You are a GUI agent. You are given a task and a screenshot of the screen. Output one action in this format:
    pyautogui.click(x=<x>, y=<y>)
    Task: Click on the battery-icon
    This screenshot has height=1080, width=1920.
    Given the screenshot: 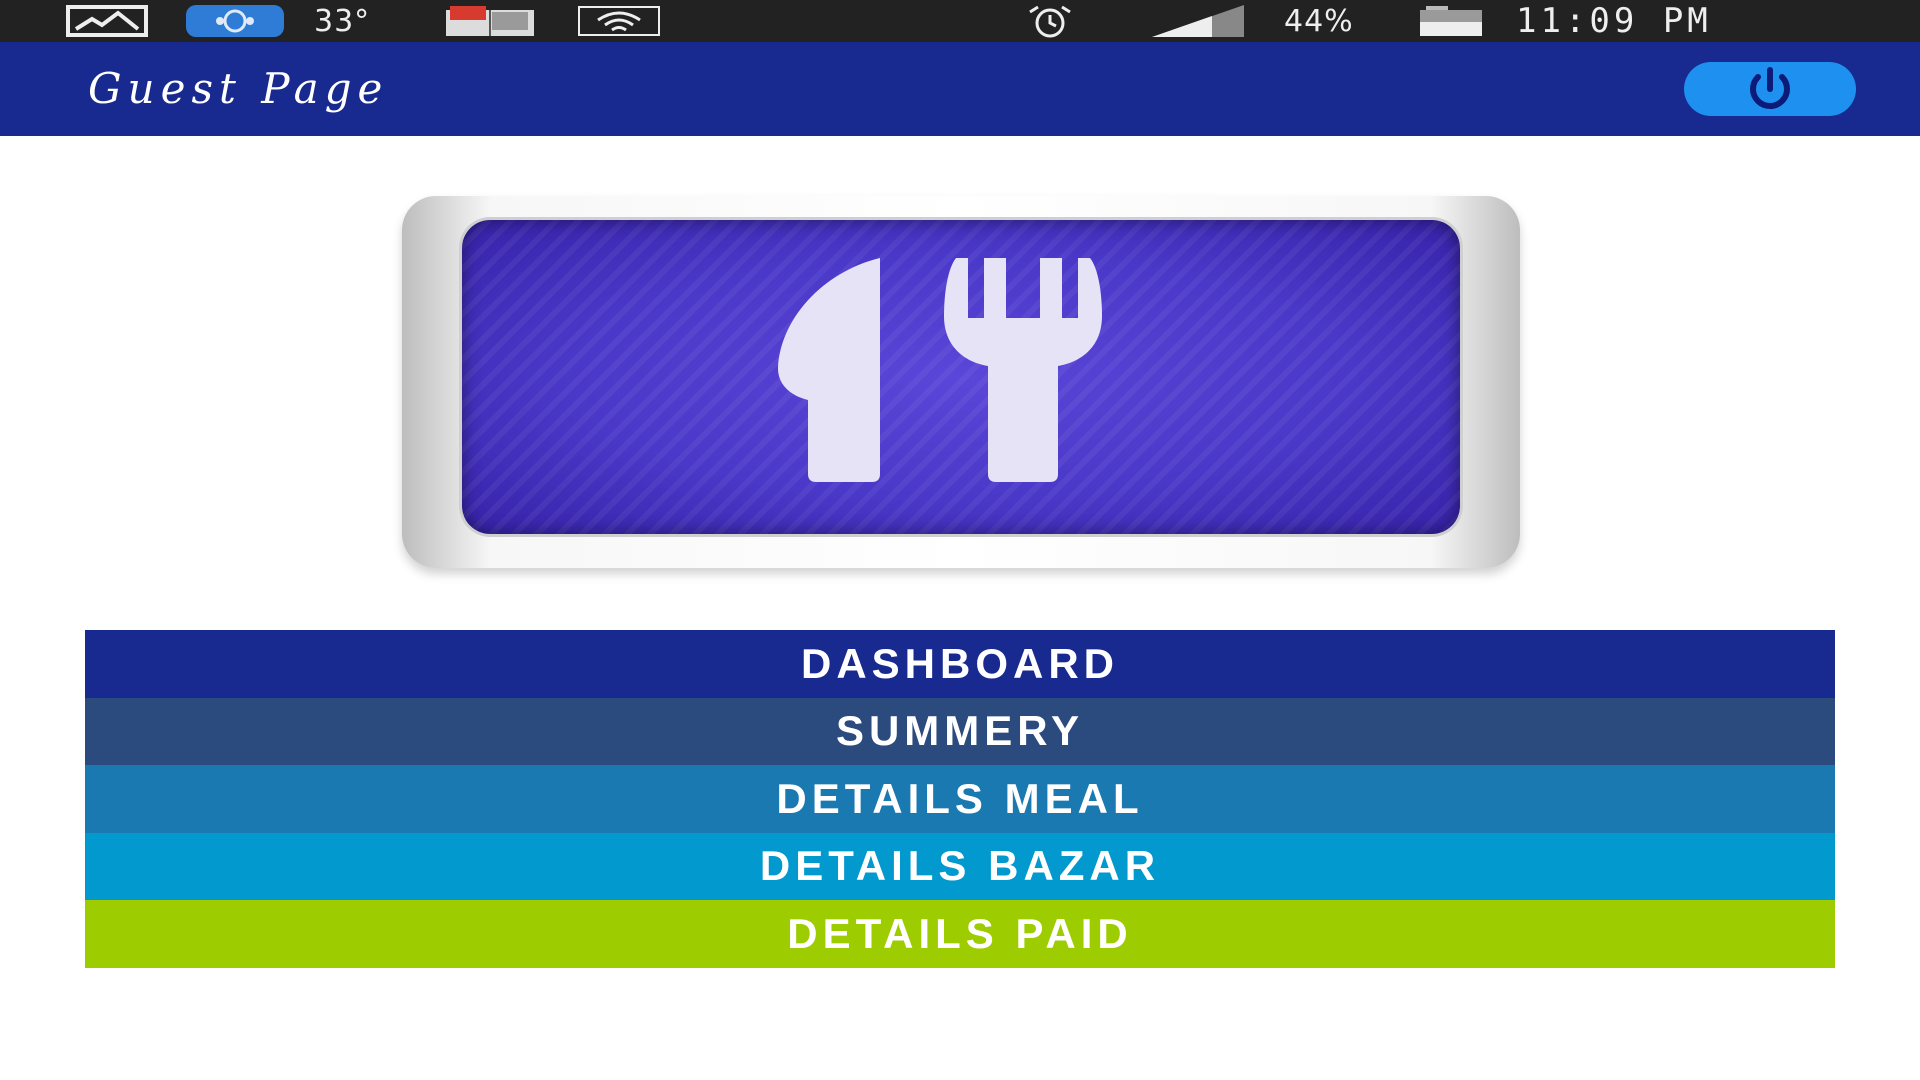 What is the action you would take?
    pyautogui.click(x=1451, y=21)
    